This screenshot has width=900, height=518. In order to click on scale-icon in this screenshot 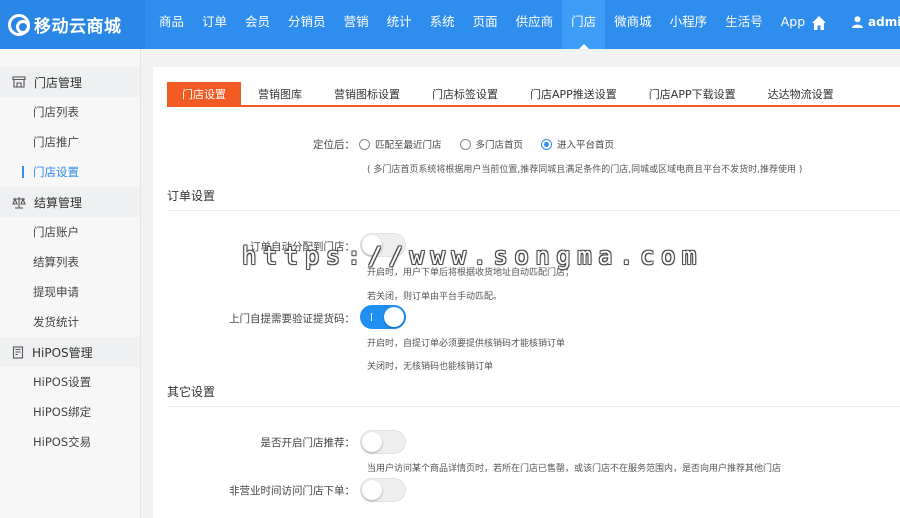, I will do `click(19, 202)`.